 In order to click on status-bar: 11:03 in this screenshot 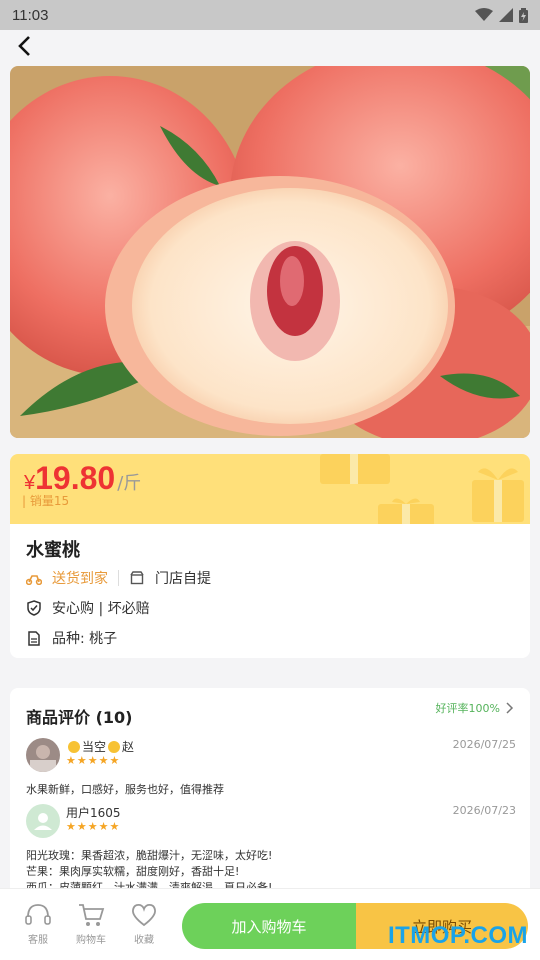, I will do `click(270, 15)`.